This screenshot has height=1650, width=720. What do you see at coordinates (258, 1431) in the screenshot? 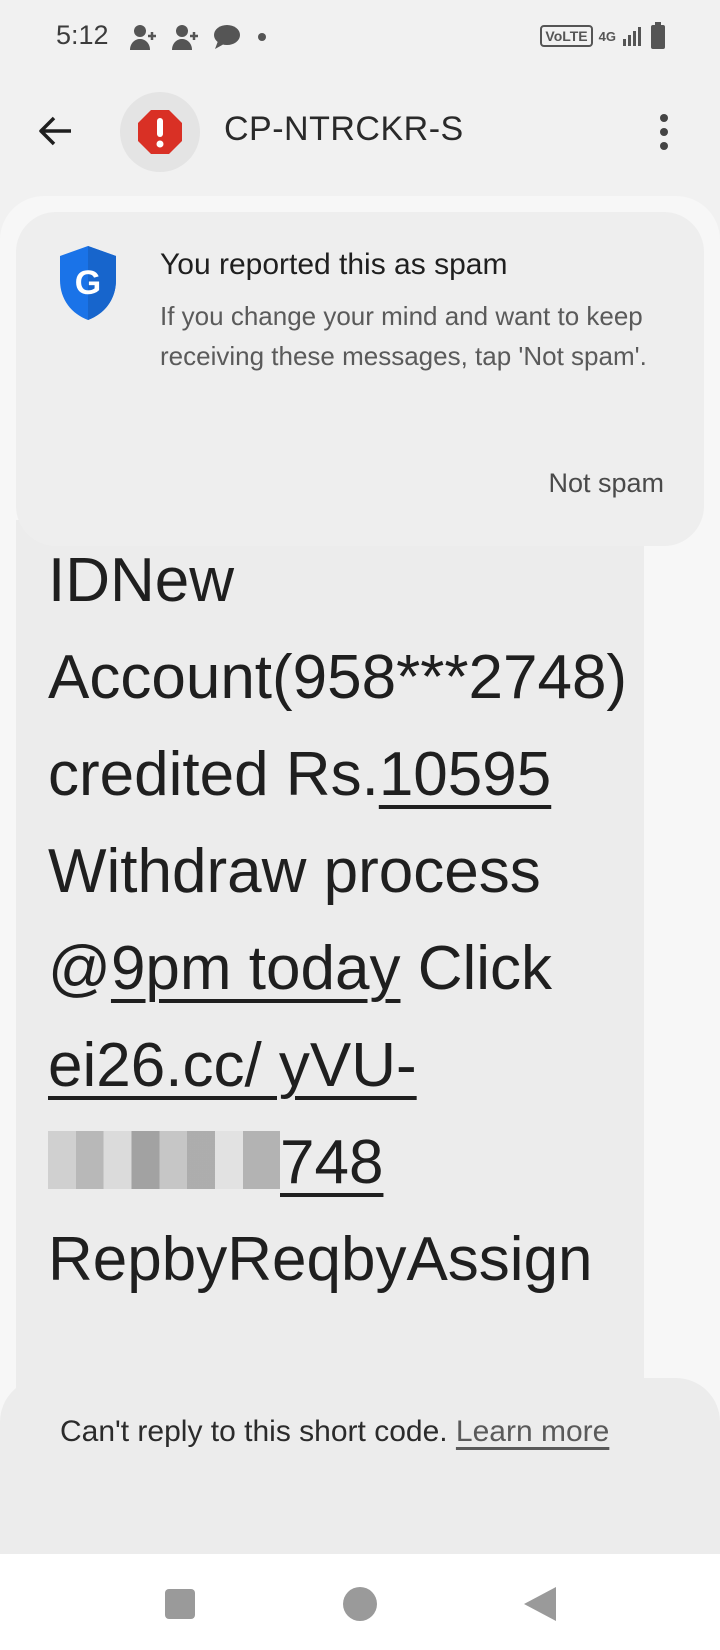
I see `footer-message: Can't reply to this short code.` at bounding box center [258, 1431].